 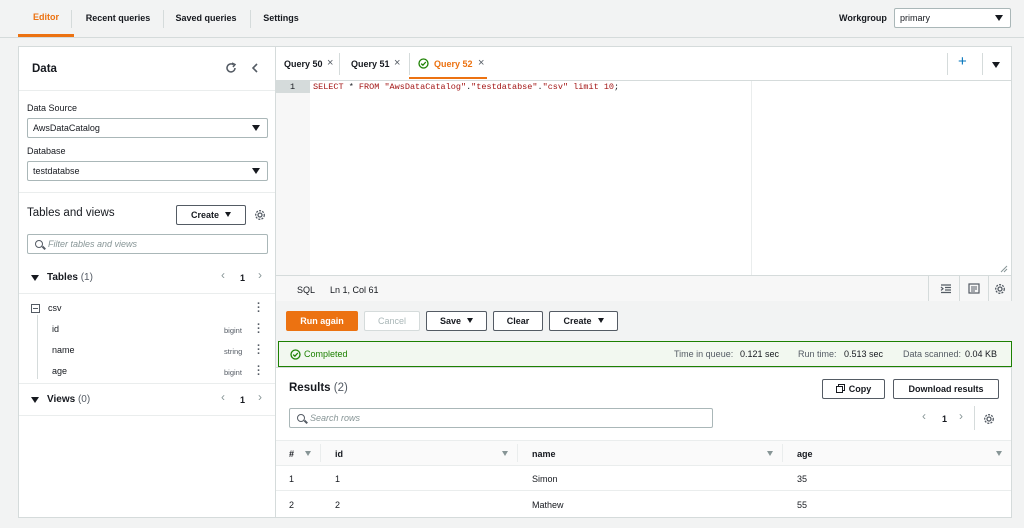 I want to click on cursor-position: Ln 1, Col 61, so click(x=354, y=290).